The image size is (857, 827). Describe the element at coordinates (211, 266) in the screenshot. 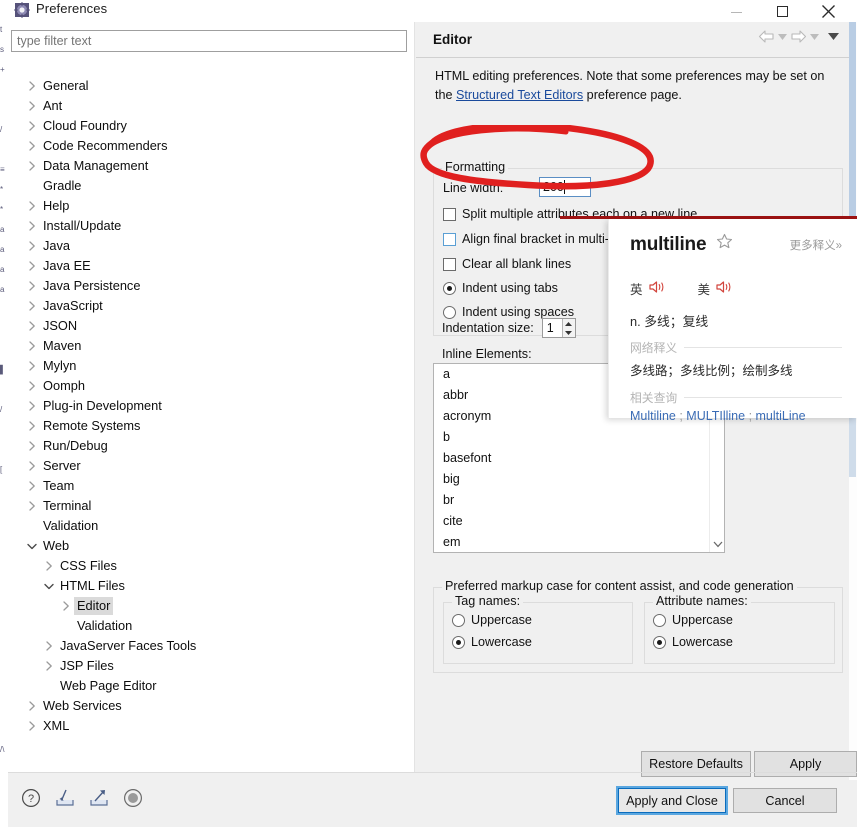

I see `sidebar-item-java-ee: Java EE` at that location.